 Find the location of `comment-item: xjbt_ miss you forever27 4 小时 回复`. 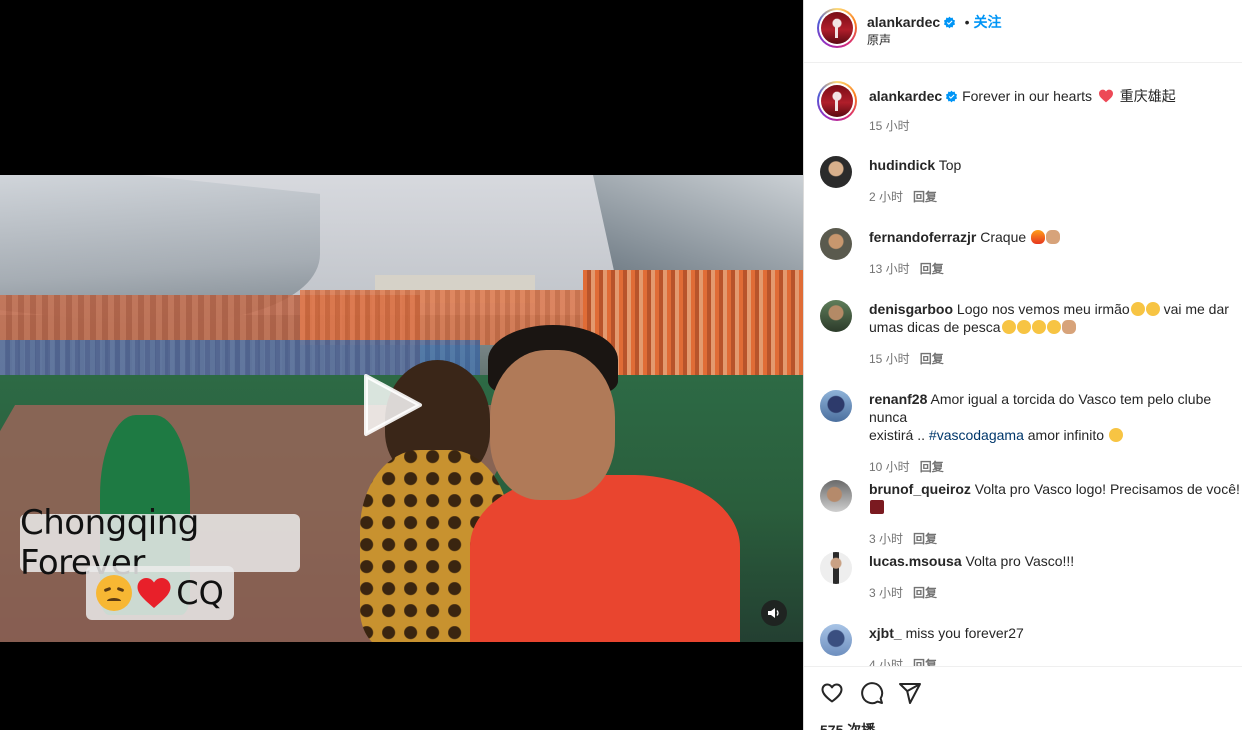

comment-item: xjbt_ miss you forever27 4 小时 回复 is located at coordinates (1031, 645).